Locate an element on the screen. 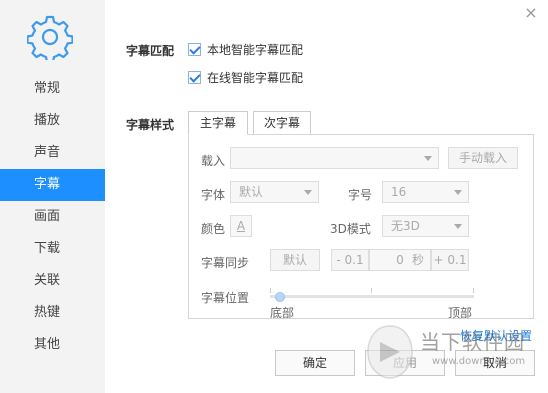 Image resolution: width=548 pixels, height=393 pixels. position-min-label: 底部 is located at coordinates (282, 313).